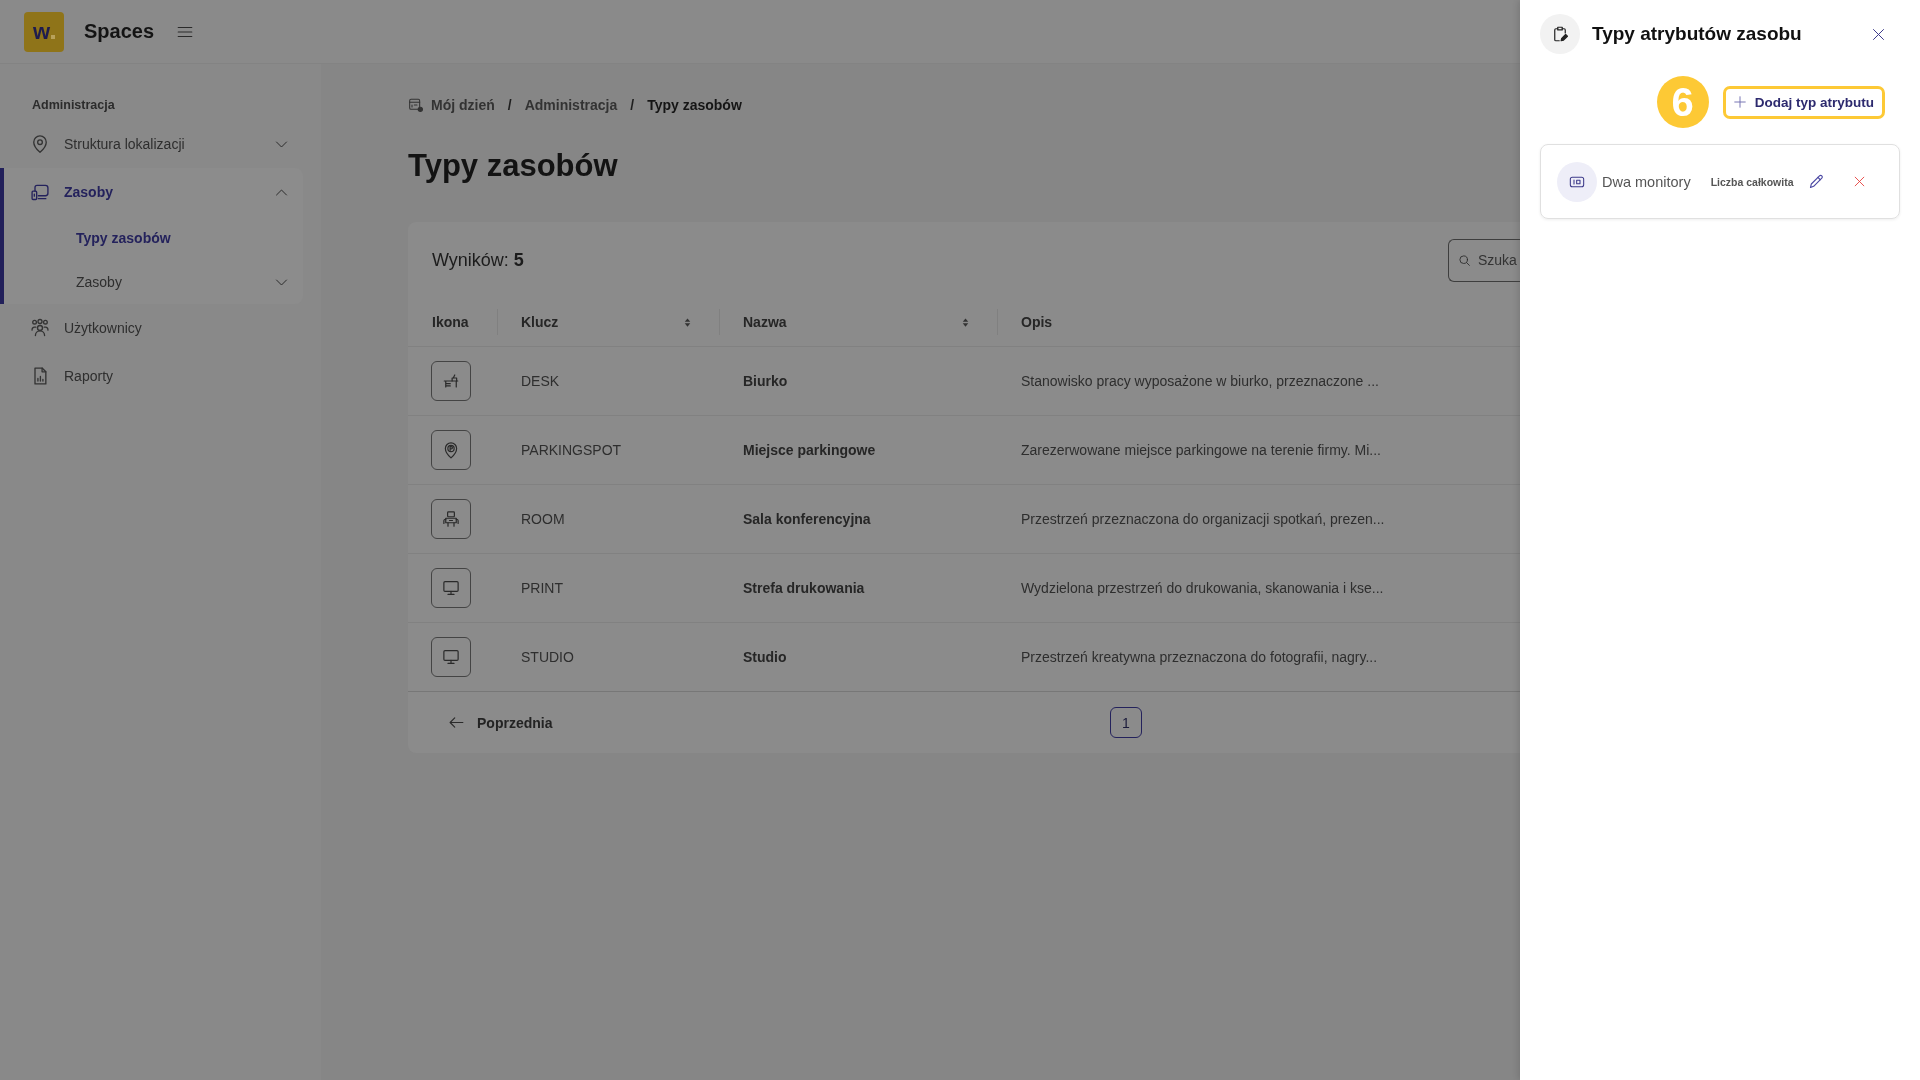  What do you see at coordinates (809, 450) in the screenshot?
I see `table-cell-text: Miejsce parkingowe` at bounding box center [809, 450].